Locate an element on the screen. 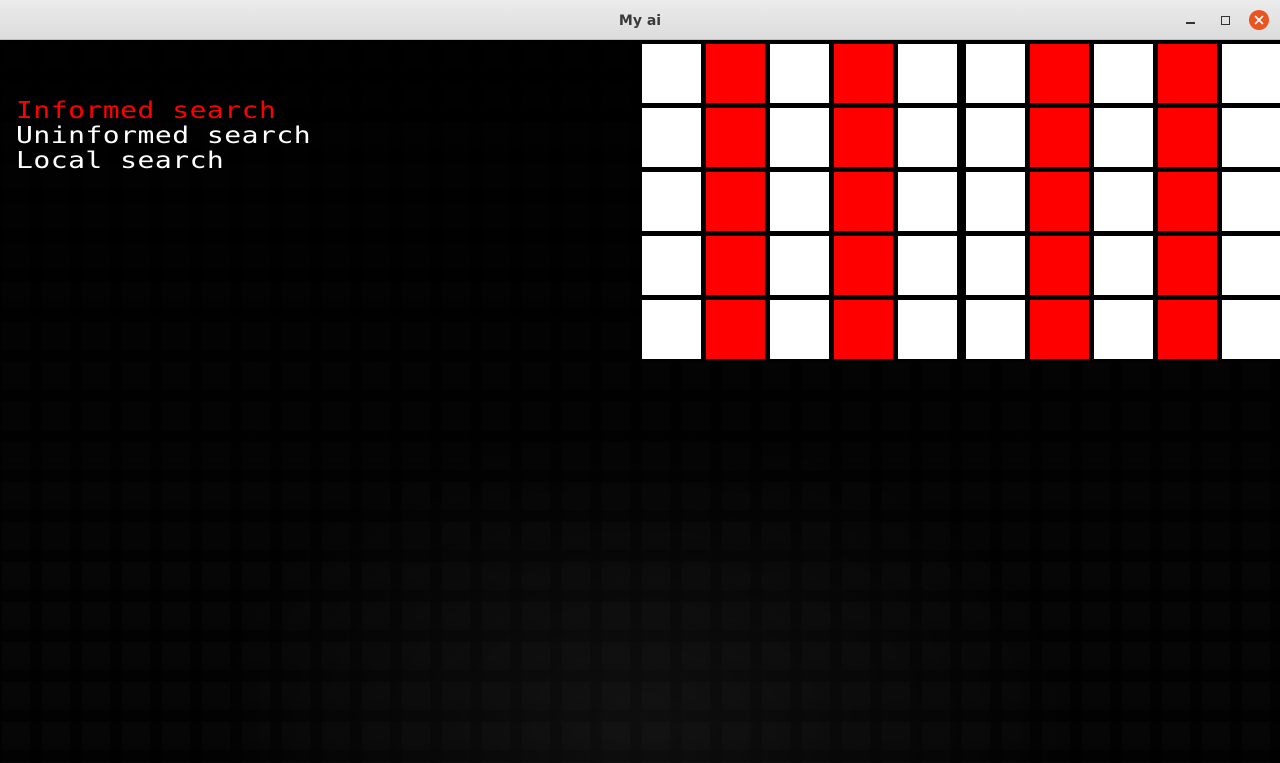 The height and width of the screenshot is (763, 1280). maximize-button is located at coordinates (1225, 20).